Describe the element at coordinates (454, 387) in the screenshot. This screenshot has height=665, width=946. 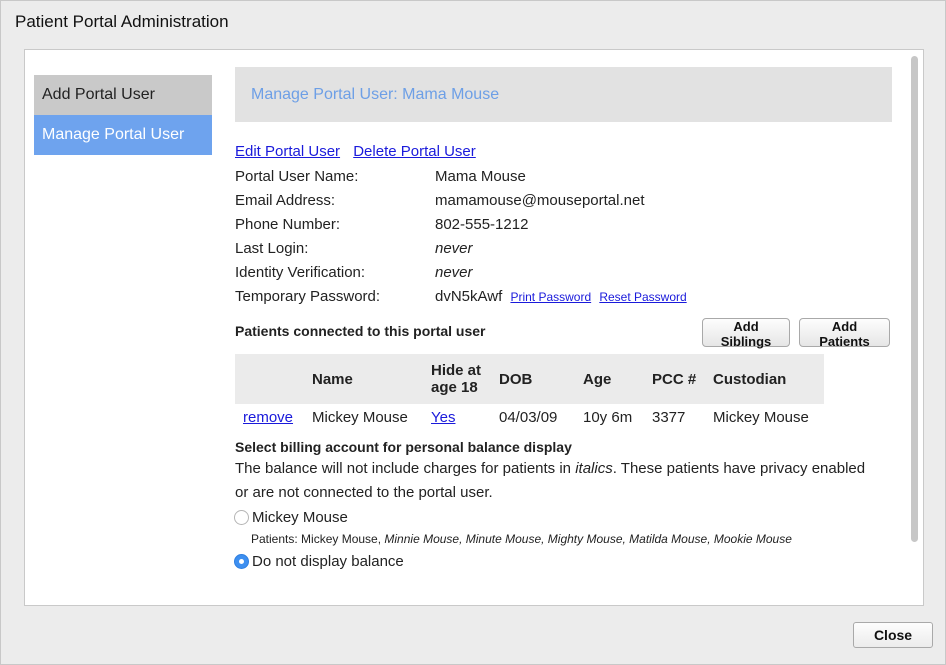
I see `col-hide-line2: age 18` at that location.